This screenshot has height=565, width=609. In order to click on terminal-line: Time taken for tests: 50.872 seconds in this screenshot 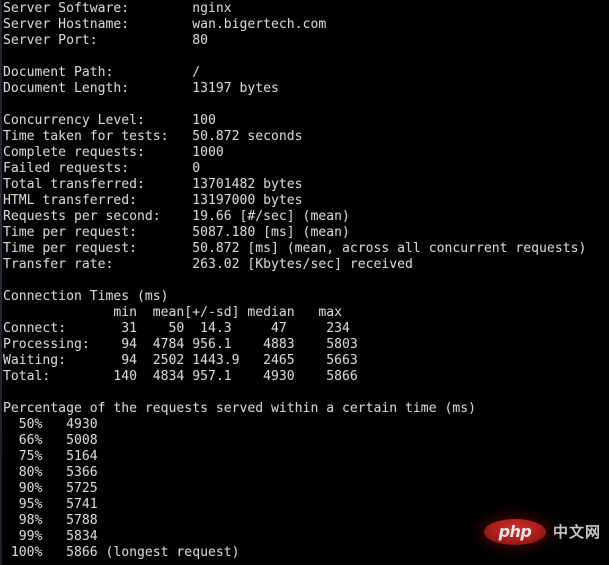, I will do `click(153, 136)`.